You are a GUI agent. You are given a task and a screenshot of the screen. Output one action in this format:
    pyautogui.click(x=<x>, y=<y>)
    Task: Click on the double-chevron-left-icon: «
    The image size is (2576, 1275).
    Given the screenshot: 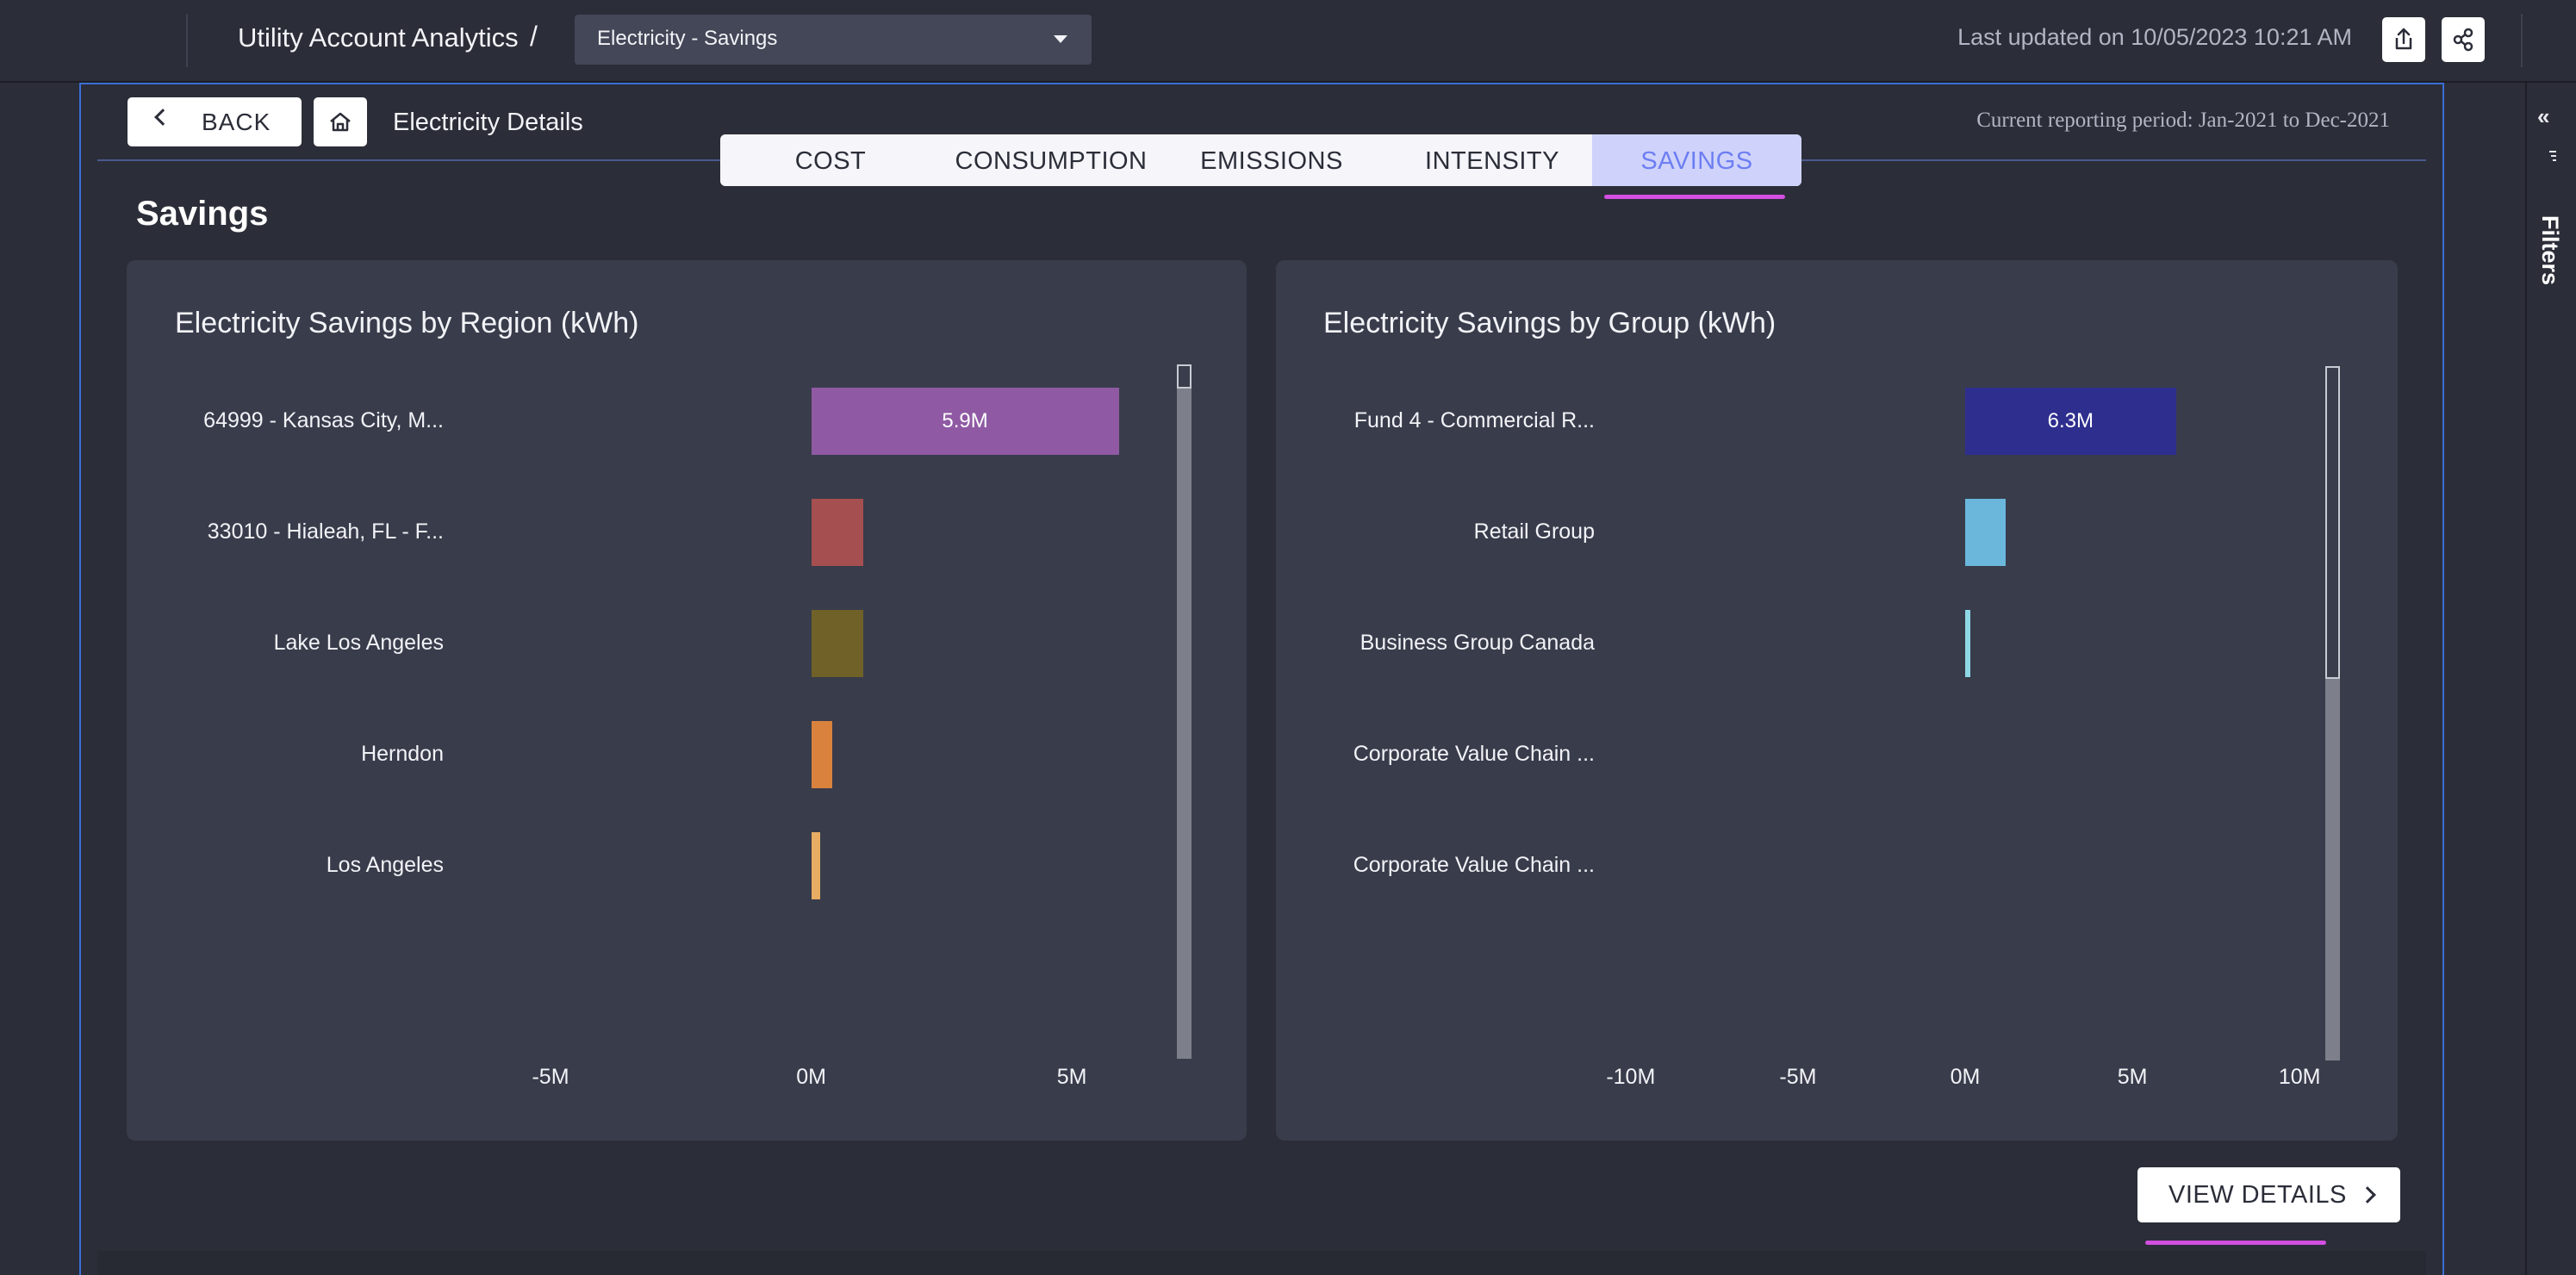 What is the action you would take?
    pyautogui.click(x=2543, y=117)
    